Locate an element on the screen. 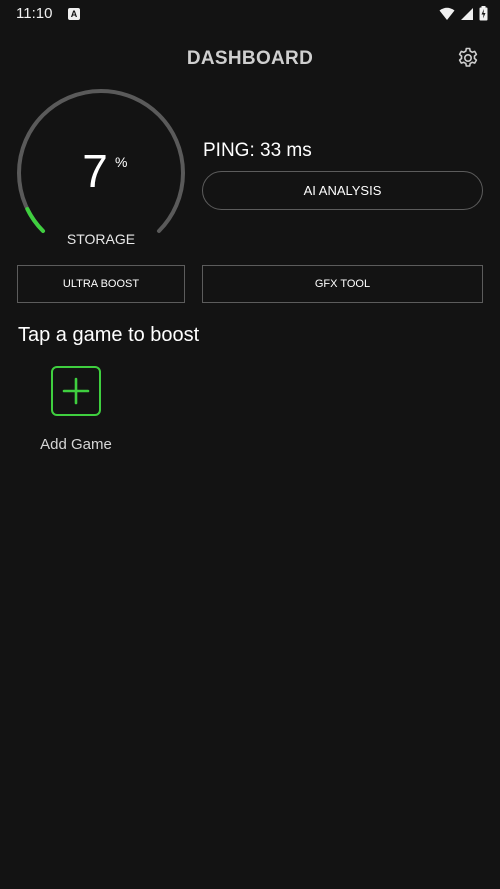 Image resolution: width=500 pixels, height=889 pixels. games-section-title: Tap a game to boost is located at coordinates (109, 335).